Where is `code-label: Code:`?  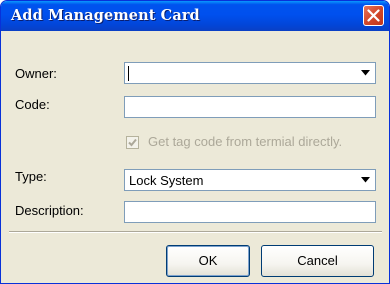
code-label: Code: is located at coordinates (32, 104).